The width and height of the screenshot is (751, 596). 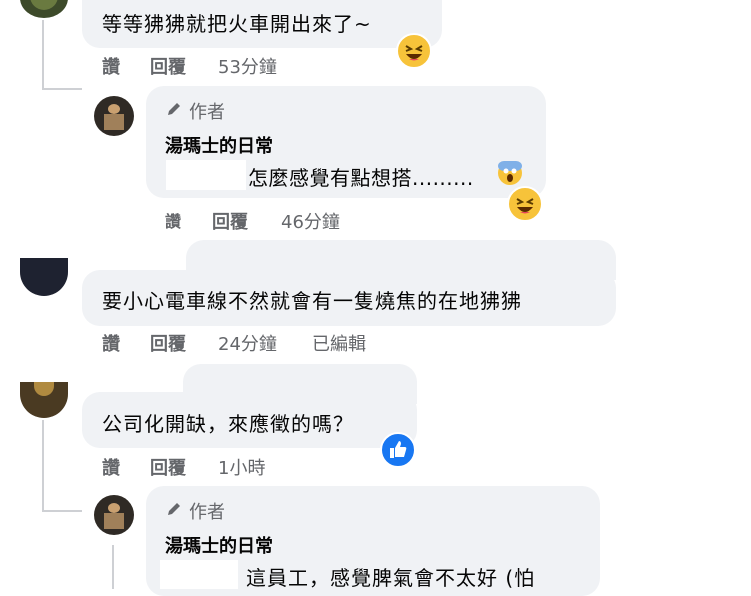 What do you see at coordinates (391, 578) in the screenshot?
I see `comment-text: 這員工，感覺脾氣會不太好 (怕` at bounding box center [391, 578].